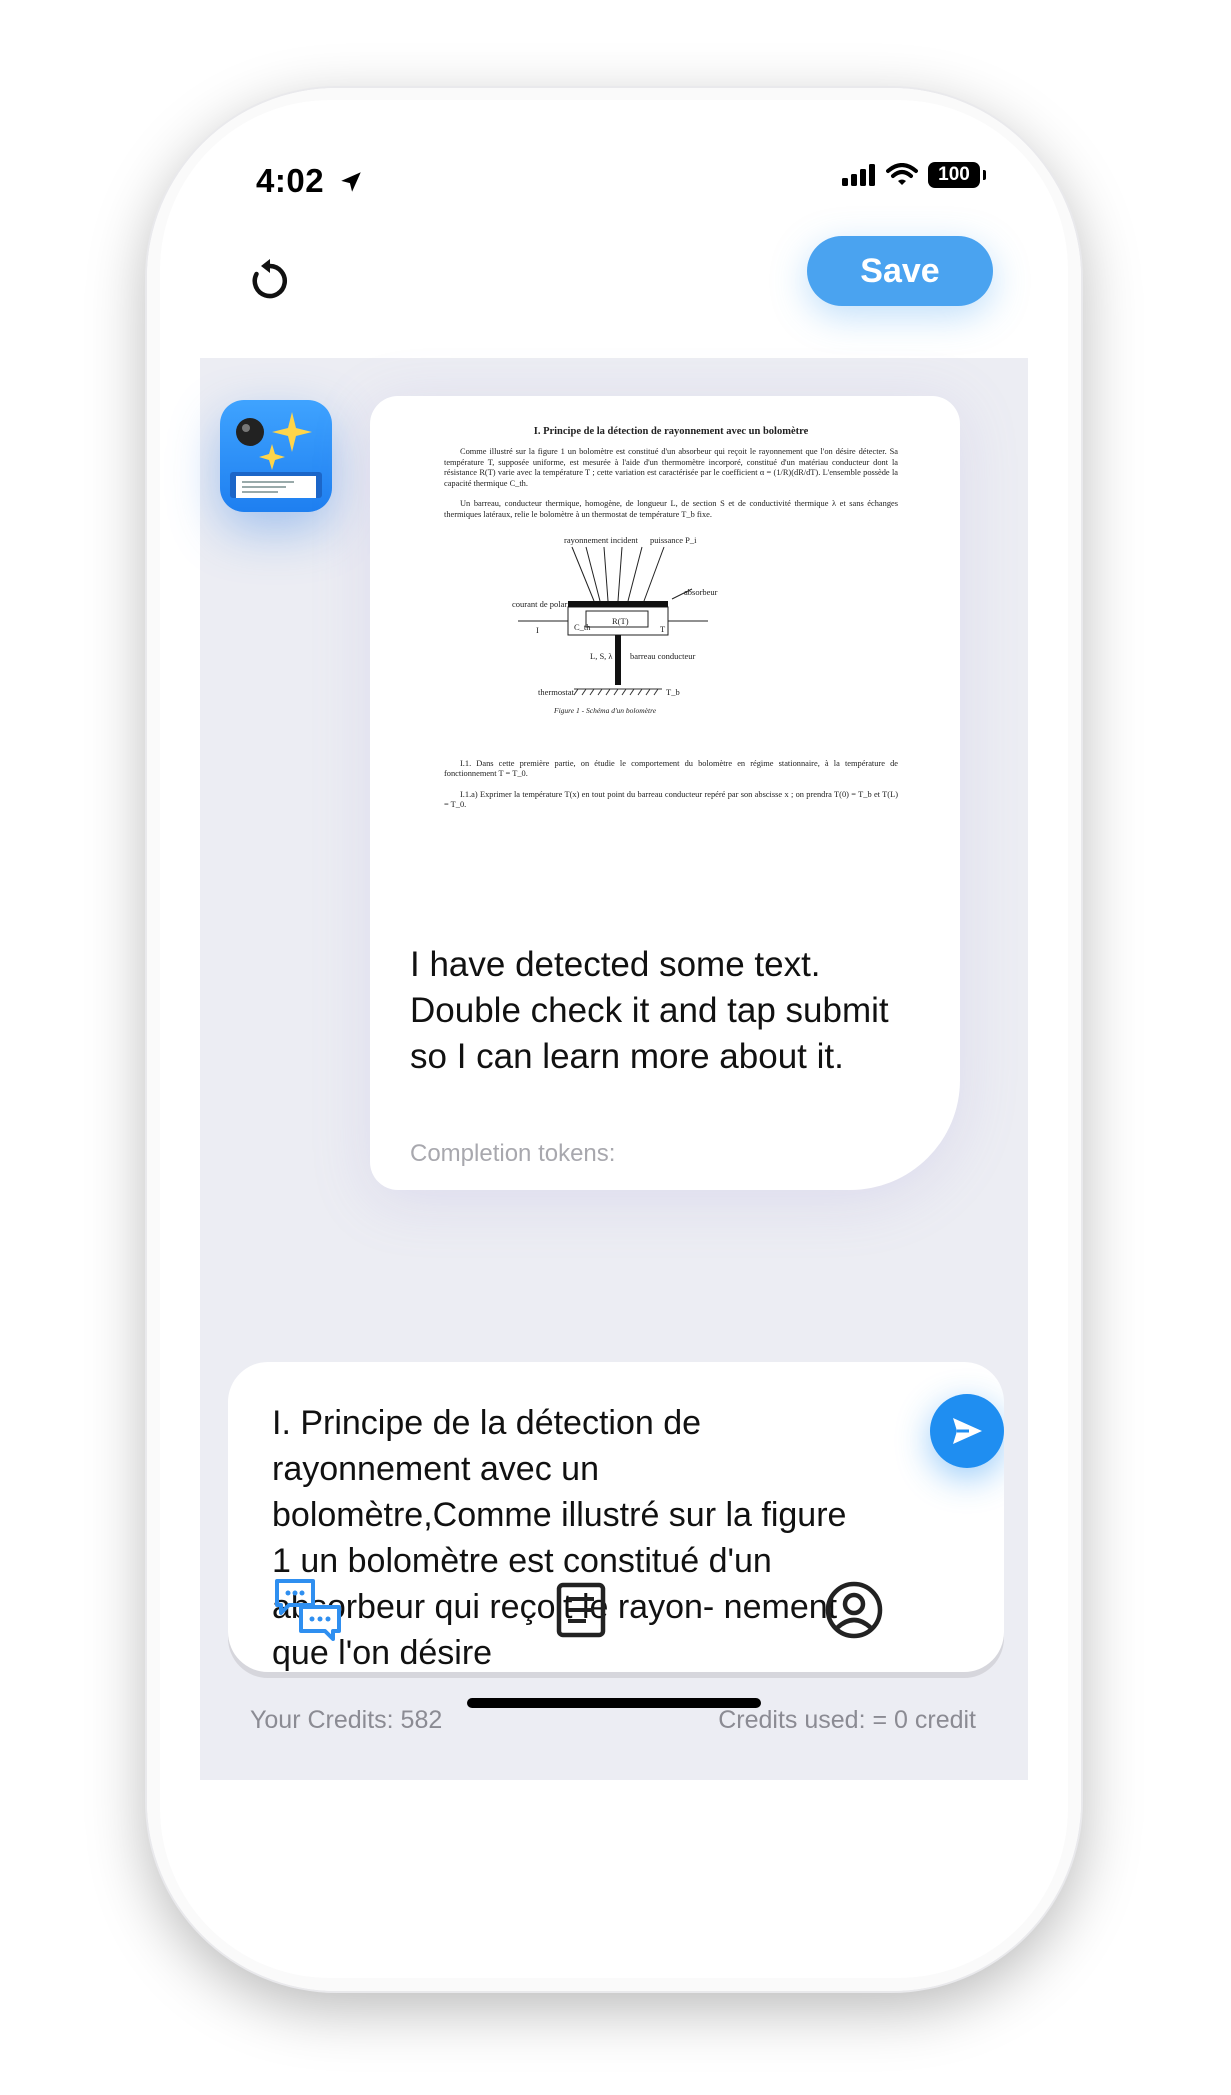 This screenshot has height=2095, width=1231. Describe the element at coordinates (346, 1720) in the screenshot. I see `your-credits: Your Credits: 582` at that location.